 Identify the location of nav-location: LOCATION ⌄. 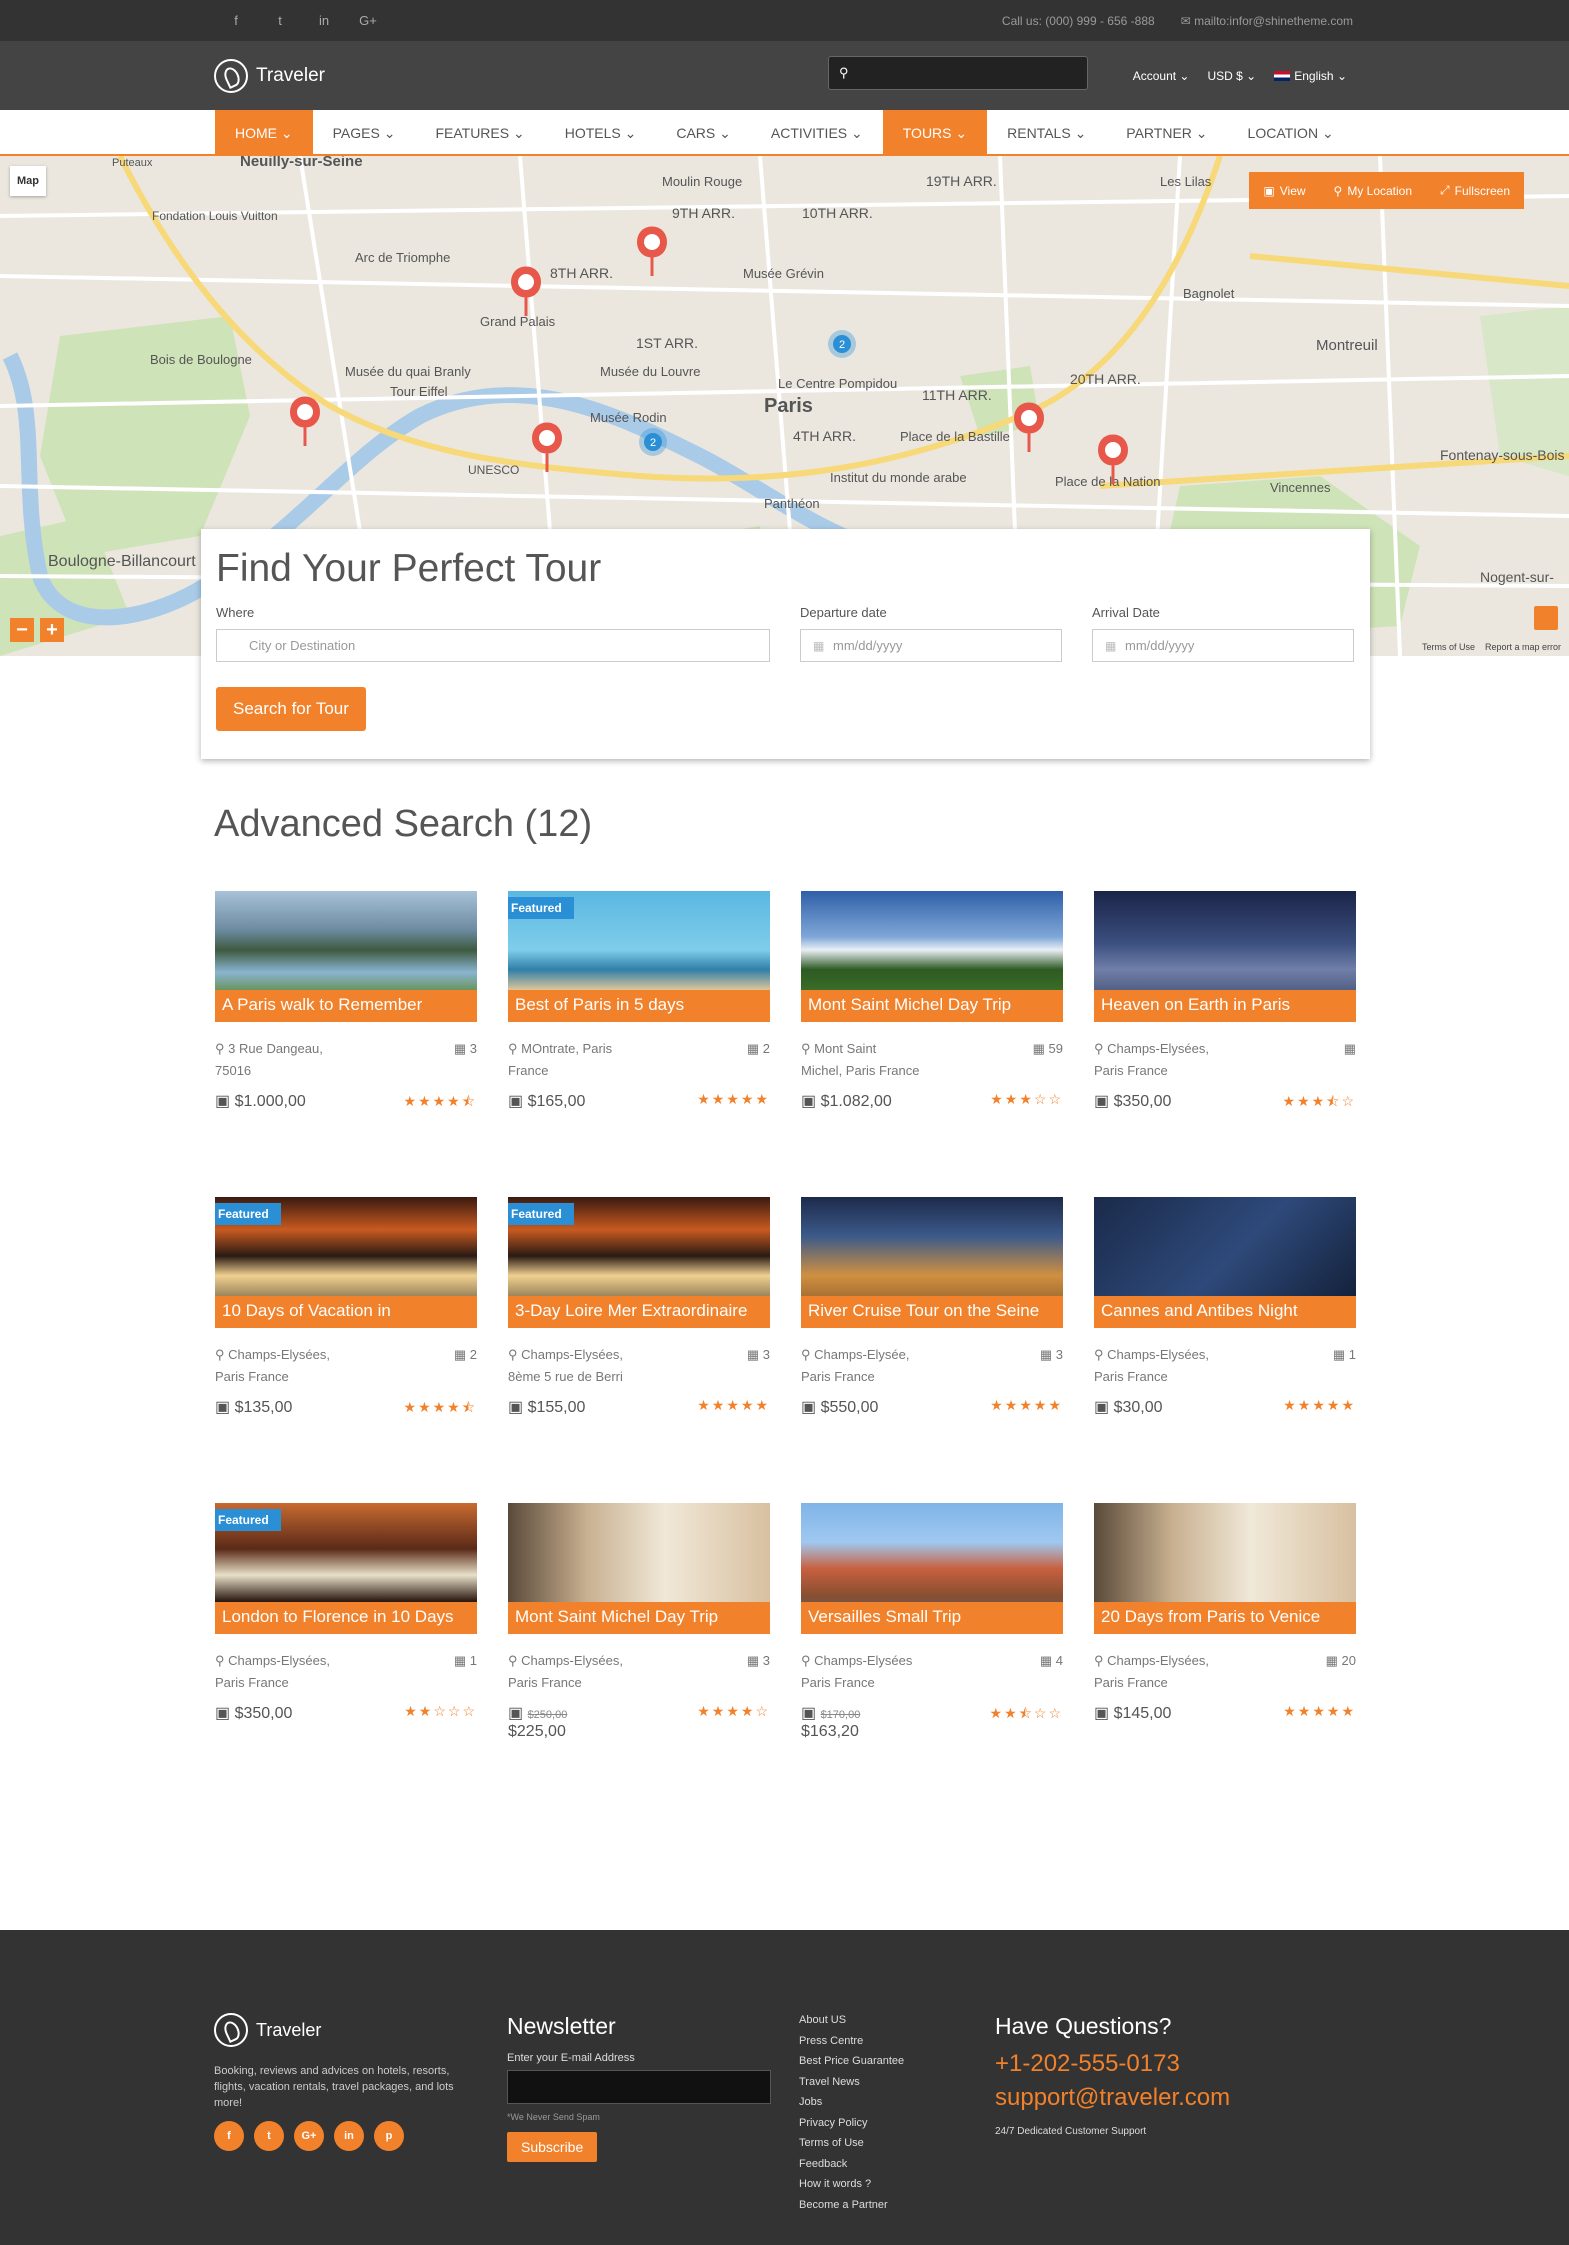
(1291, 133).